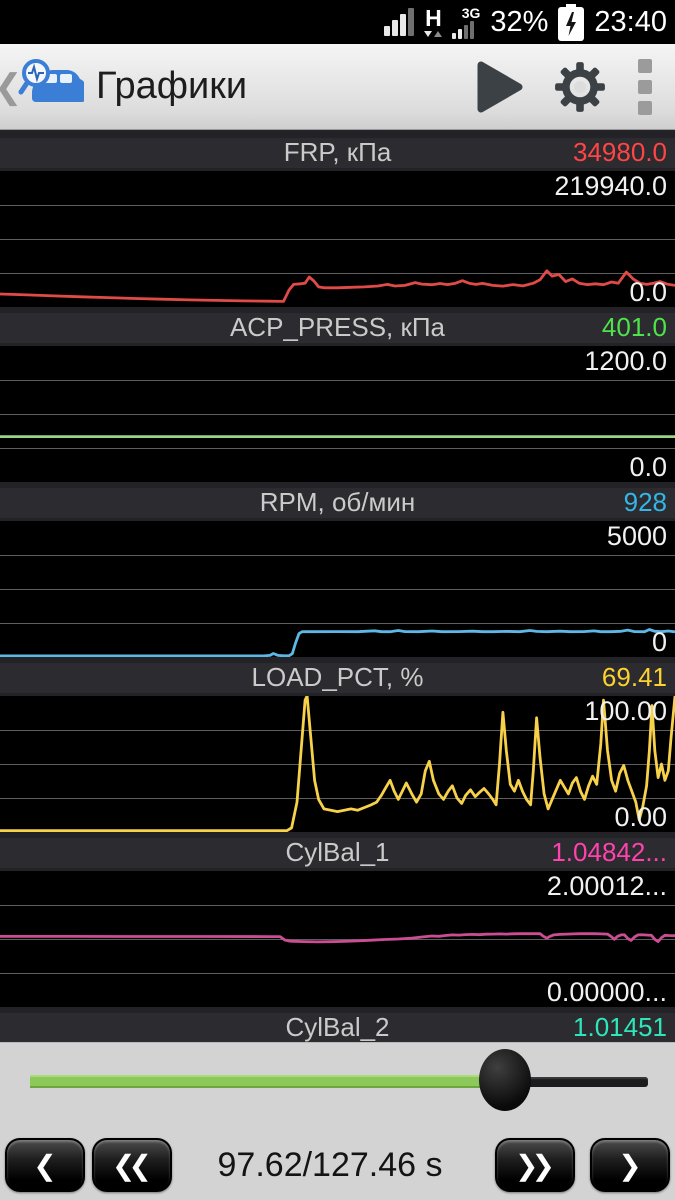 The height and width of the screenshot is (1200, 675). I want to click on play-button, so click(500, 87).